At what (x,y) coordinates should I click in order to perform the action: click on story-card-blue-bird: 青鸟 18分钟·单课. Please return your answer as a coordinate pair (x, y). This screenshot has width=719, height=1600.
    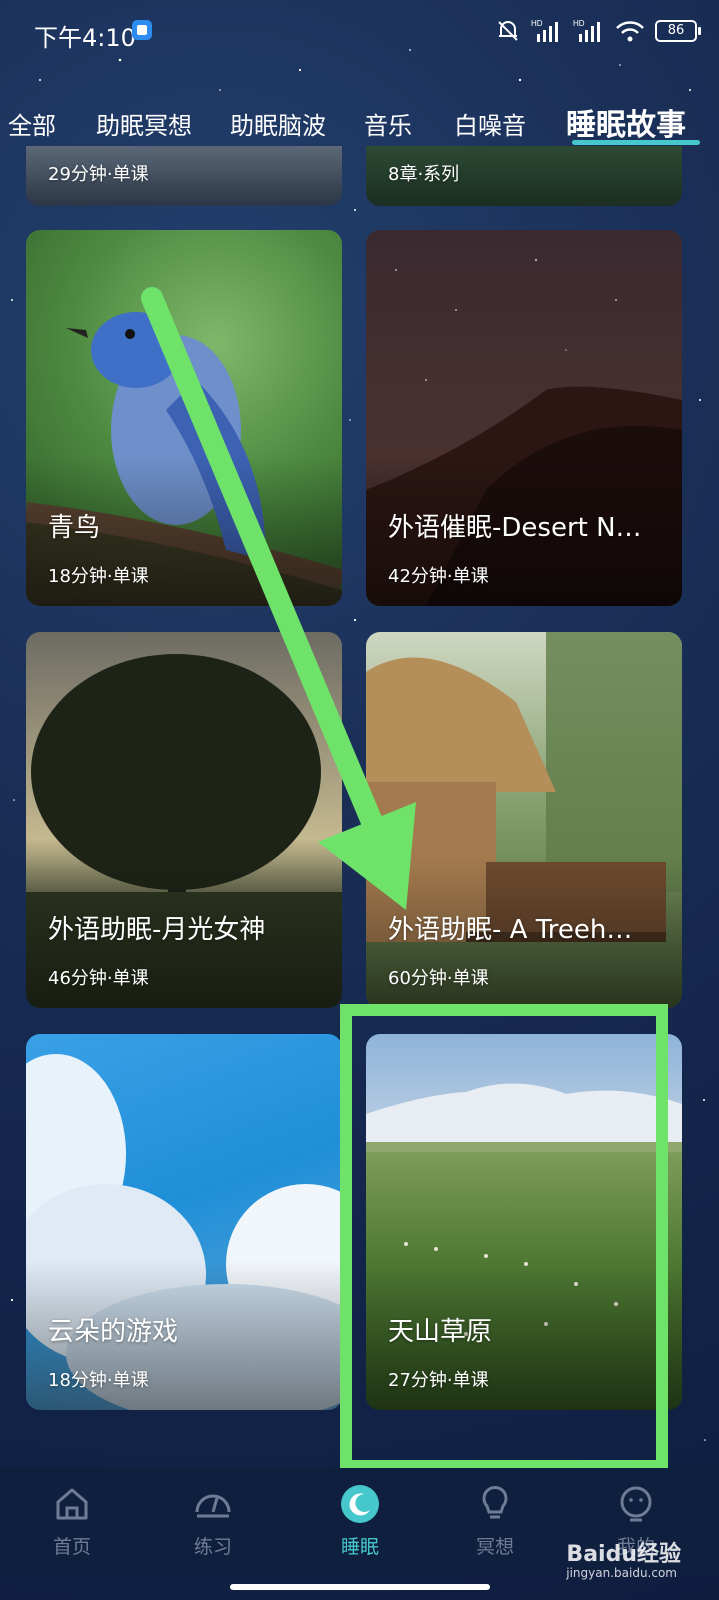
    Looking at the image, I should click on (184, 418).